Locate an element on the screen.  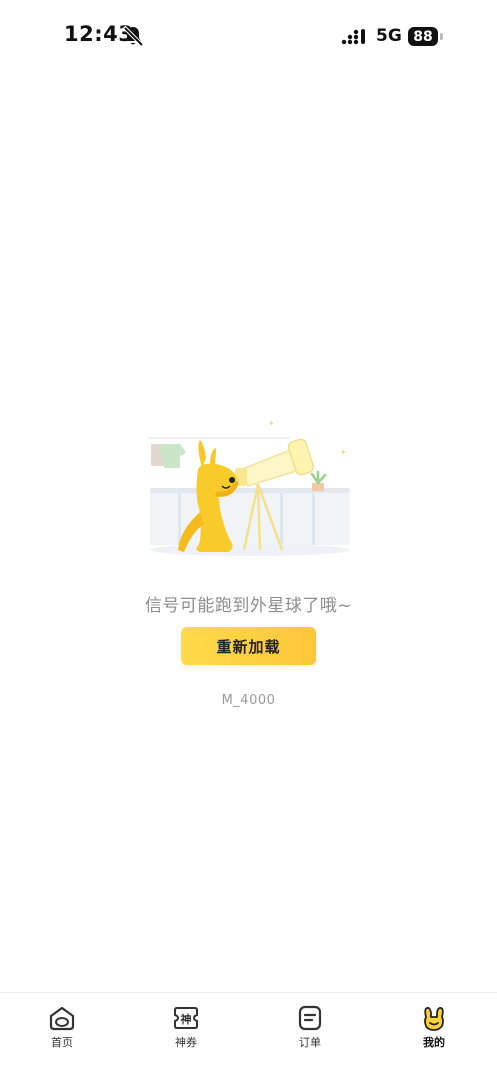
svg-text: 神 is located at coordinates (186, 1019).